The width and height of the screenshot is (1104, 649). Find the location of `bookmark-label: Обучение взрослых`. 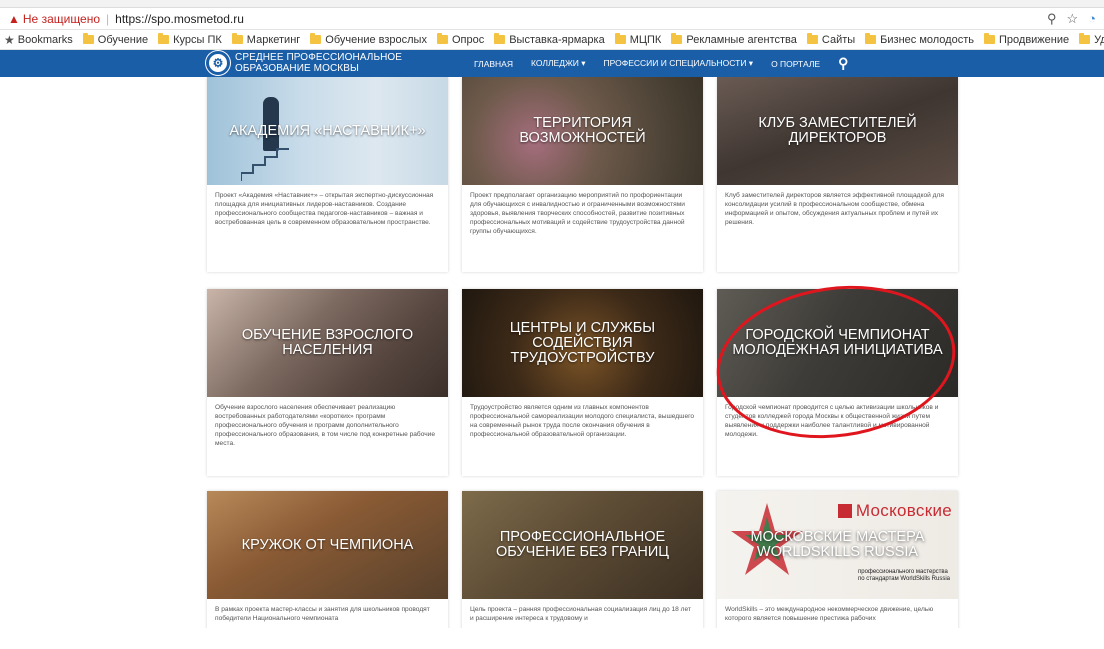

bookmark-label: Обучение взрослых is located at coordinates (376, 39).